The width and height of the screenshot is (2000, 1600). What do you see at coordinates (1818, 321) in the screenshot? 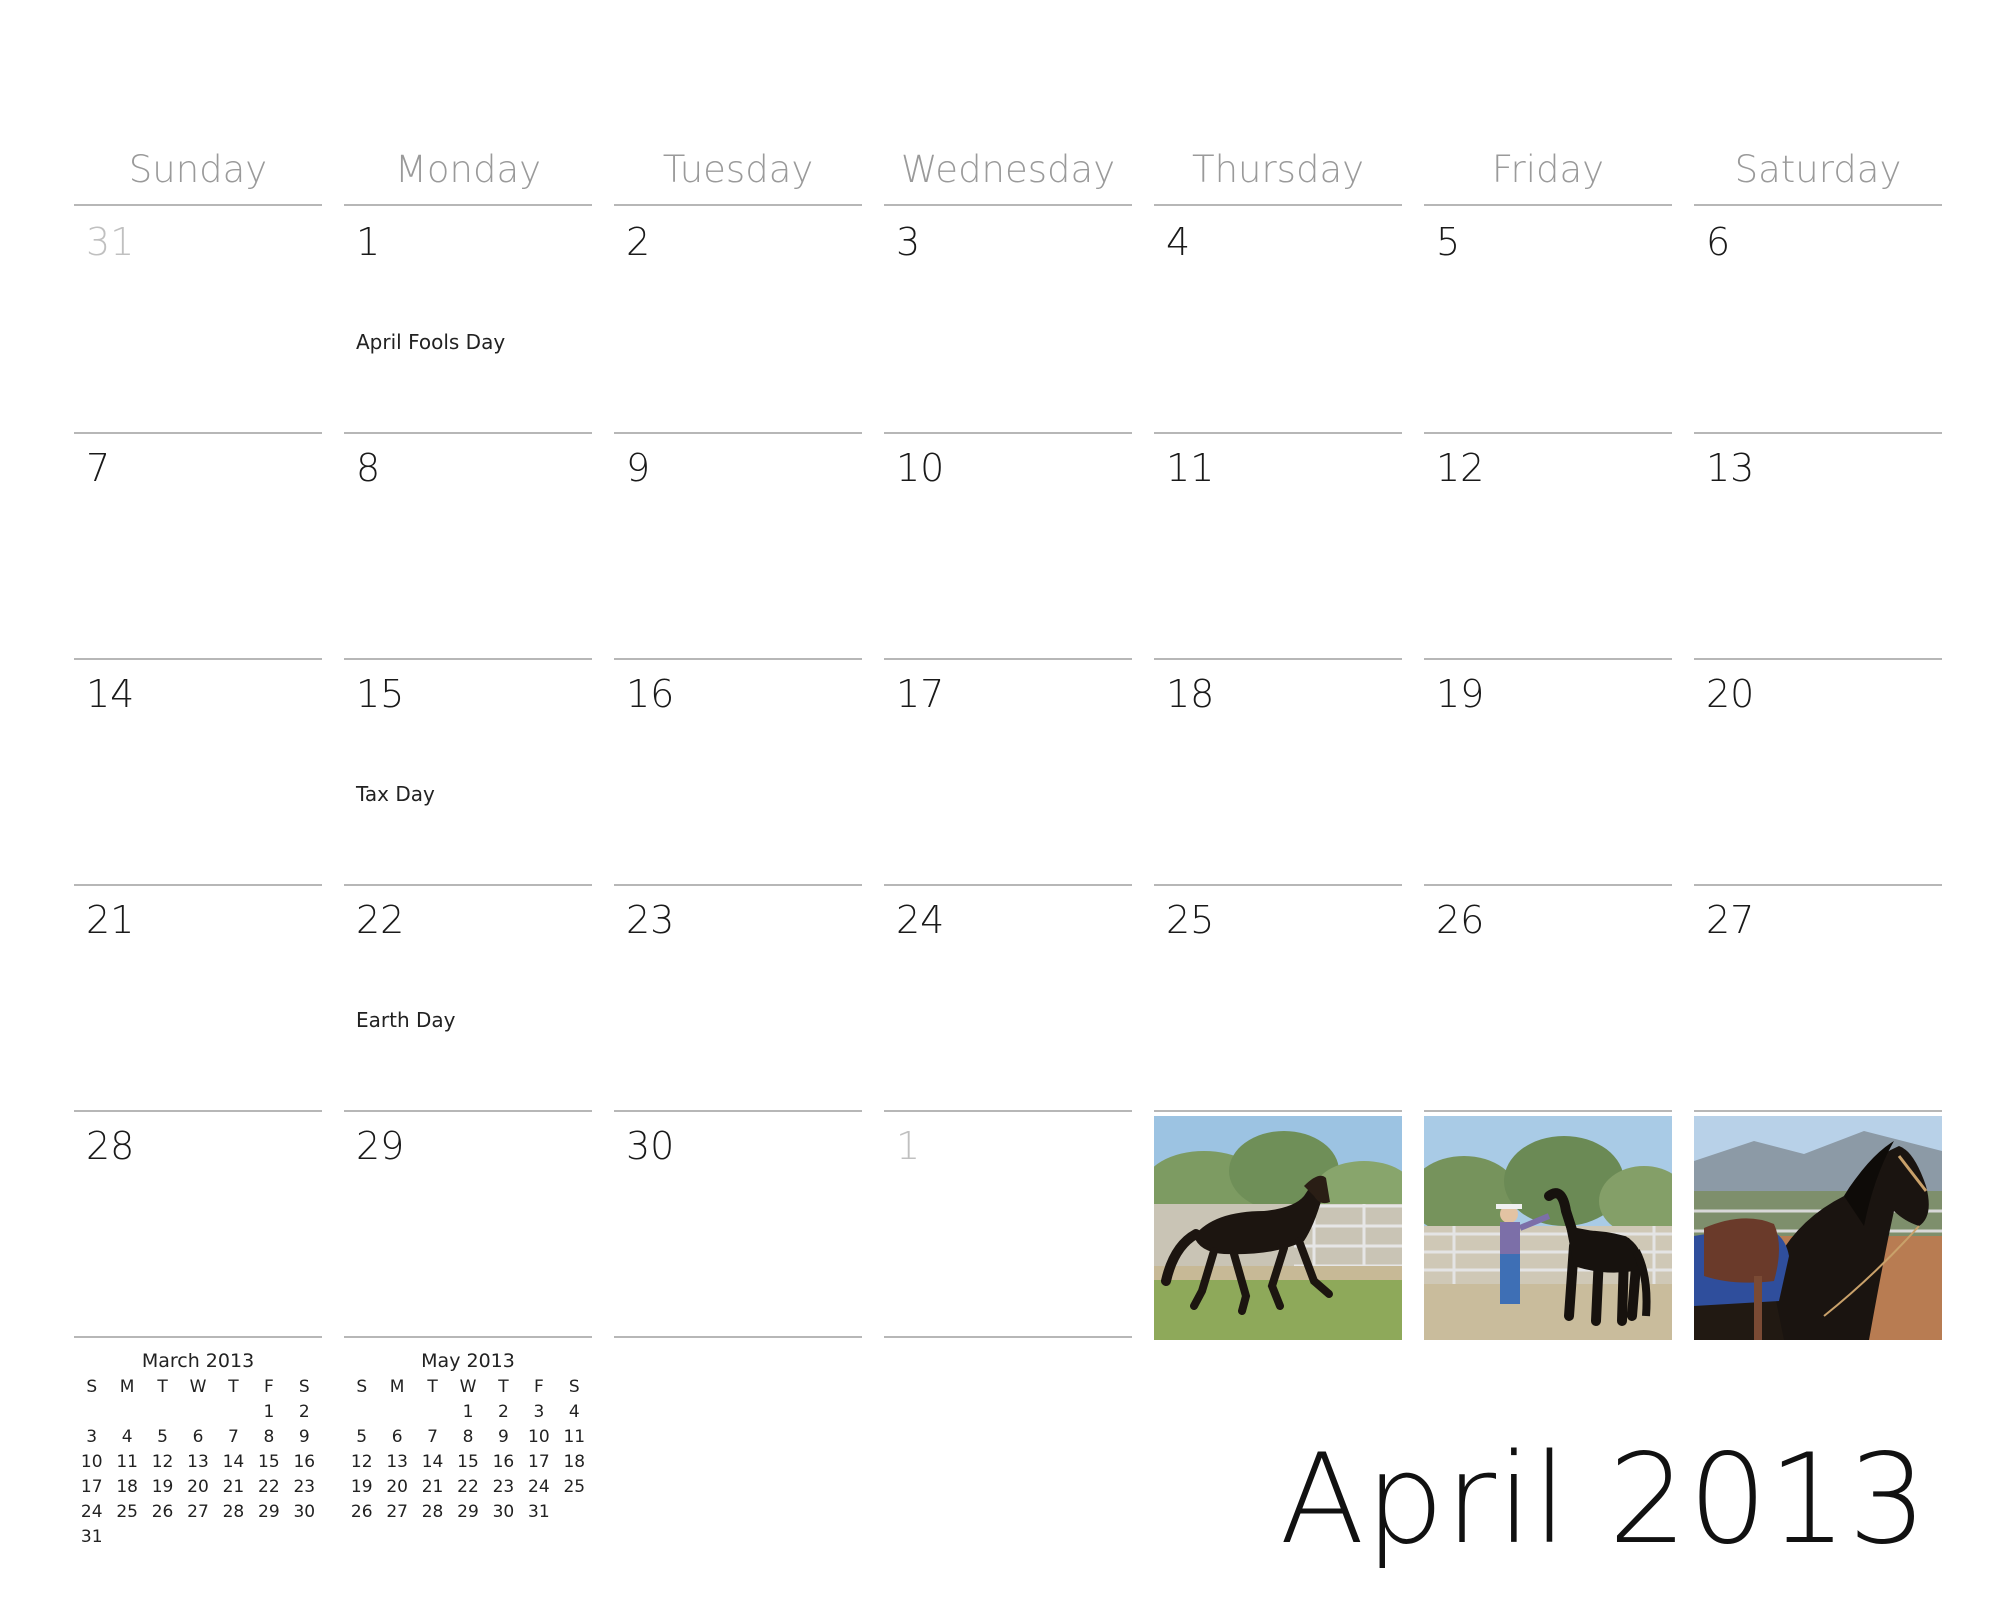
I see `day-cell: 6` at bounding box center [1818, 321].